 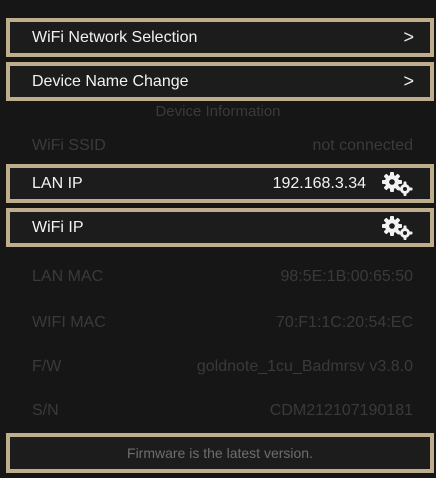 I want to click on wifi-mac-row: WIFI MAC 70:F1:1C:20:54:EC, so click(x=220, y=322).